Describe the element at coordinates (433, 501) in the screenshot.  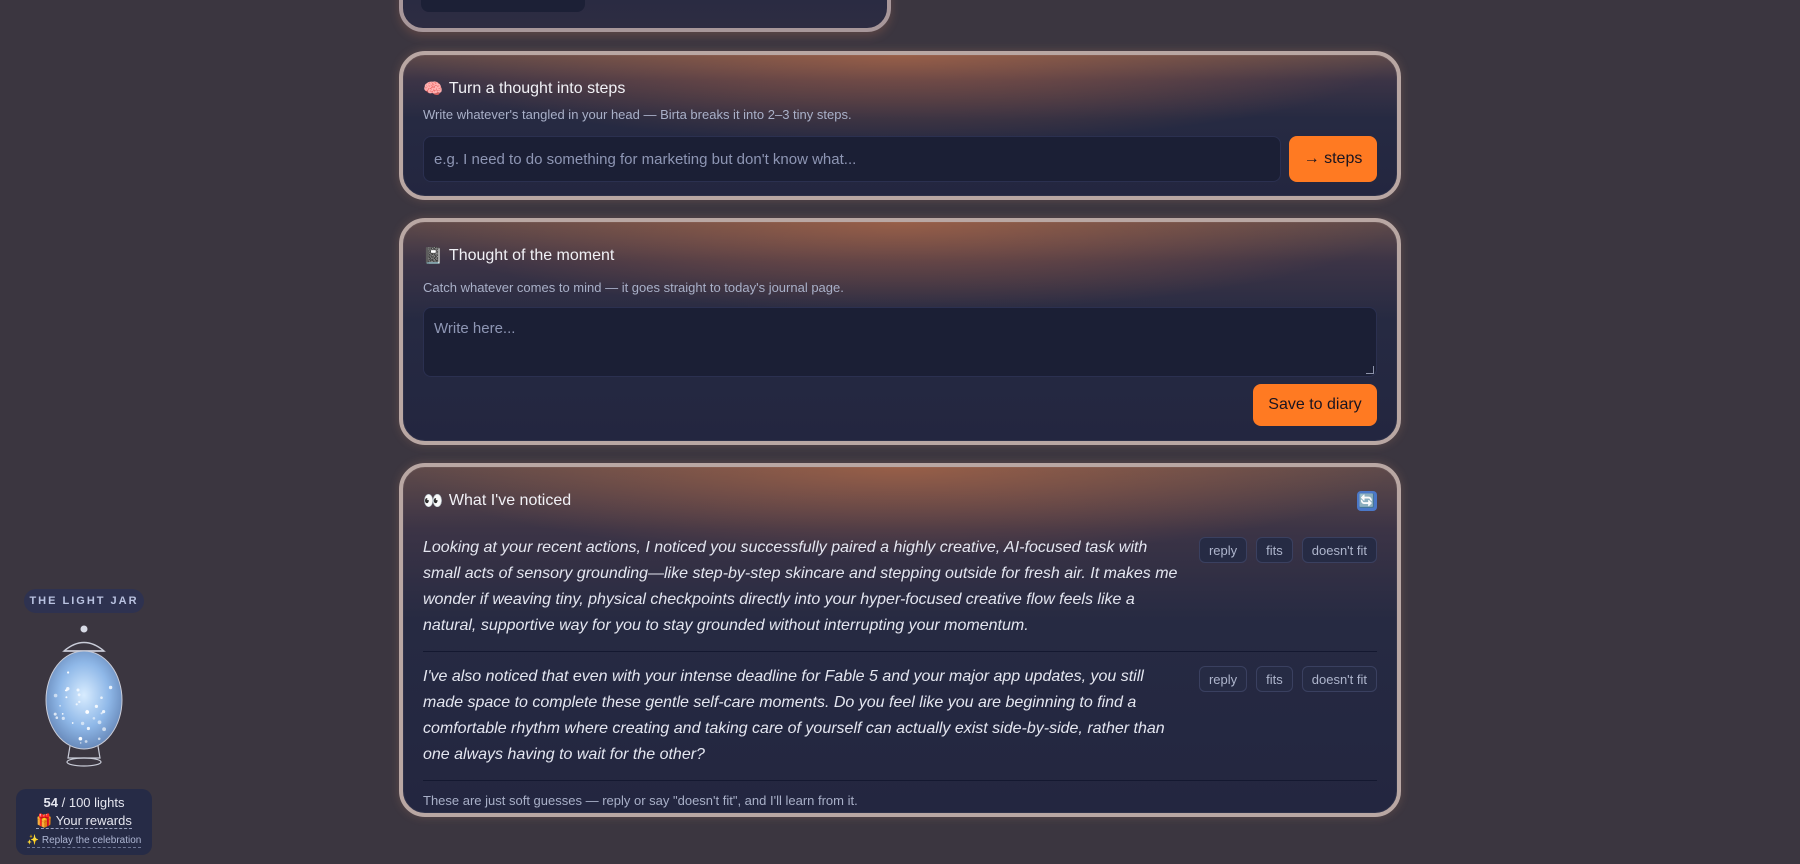
I see `eyes-icon: 👀` at that location.